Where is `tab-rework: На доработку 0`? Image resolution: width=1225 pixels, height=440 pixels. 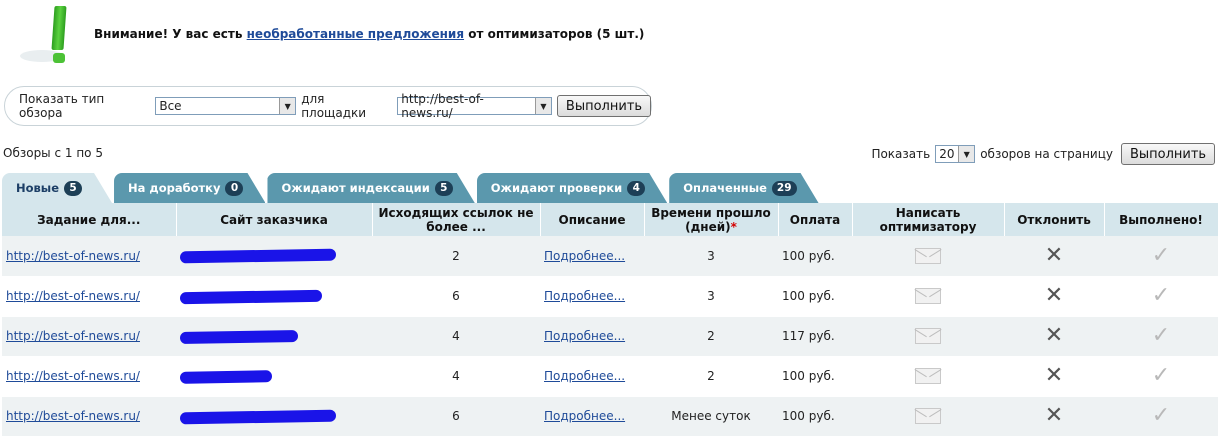
tab-rework: На доработку 0 is located at coordinates (189, 188).